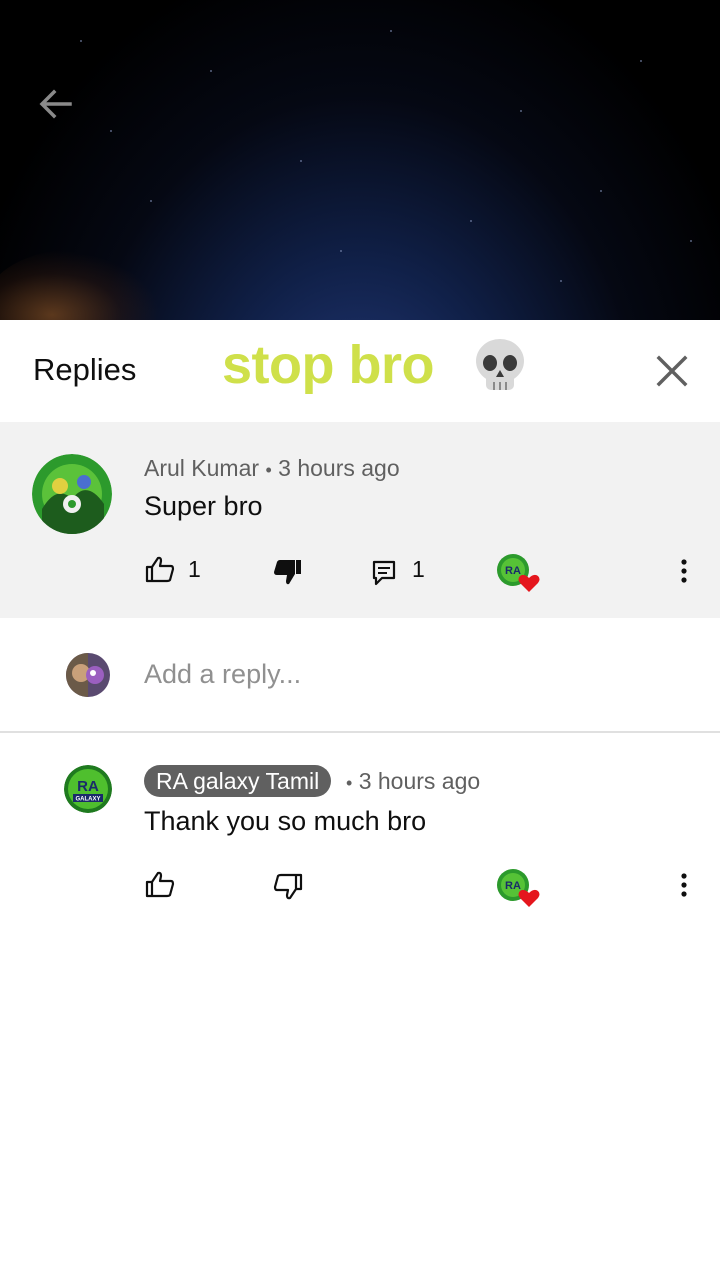 Image resolution: width=720 pixels, height=1280 pixels. I want to click on reply-text: Thank you so much bro, so click(285, 821).